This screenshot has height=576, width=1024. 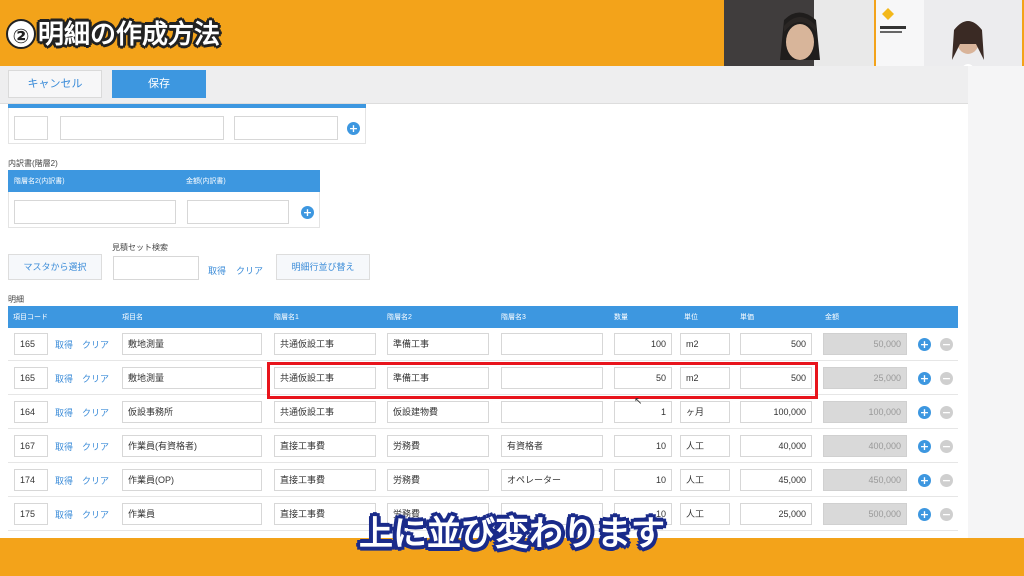 What do you see at coordinates (31, 128) in the screenshot?
I see `level1-code-input` at bounding box center [31, 128].